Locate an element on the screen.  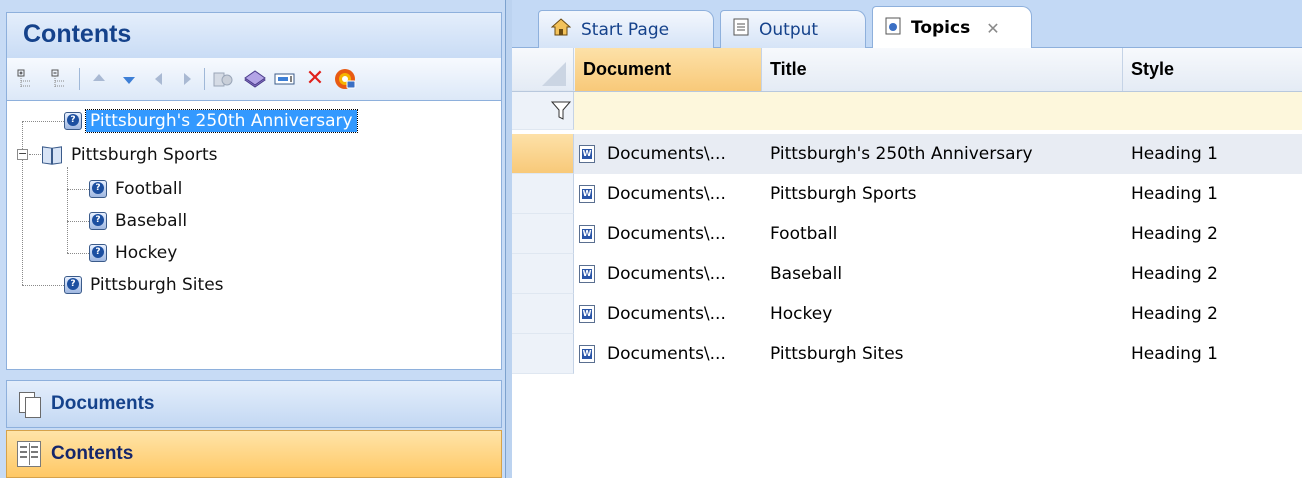
grid-header-row: Document Title Style is located at coordinates (907, 70).